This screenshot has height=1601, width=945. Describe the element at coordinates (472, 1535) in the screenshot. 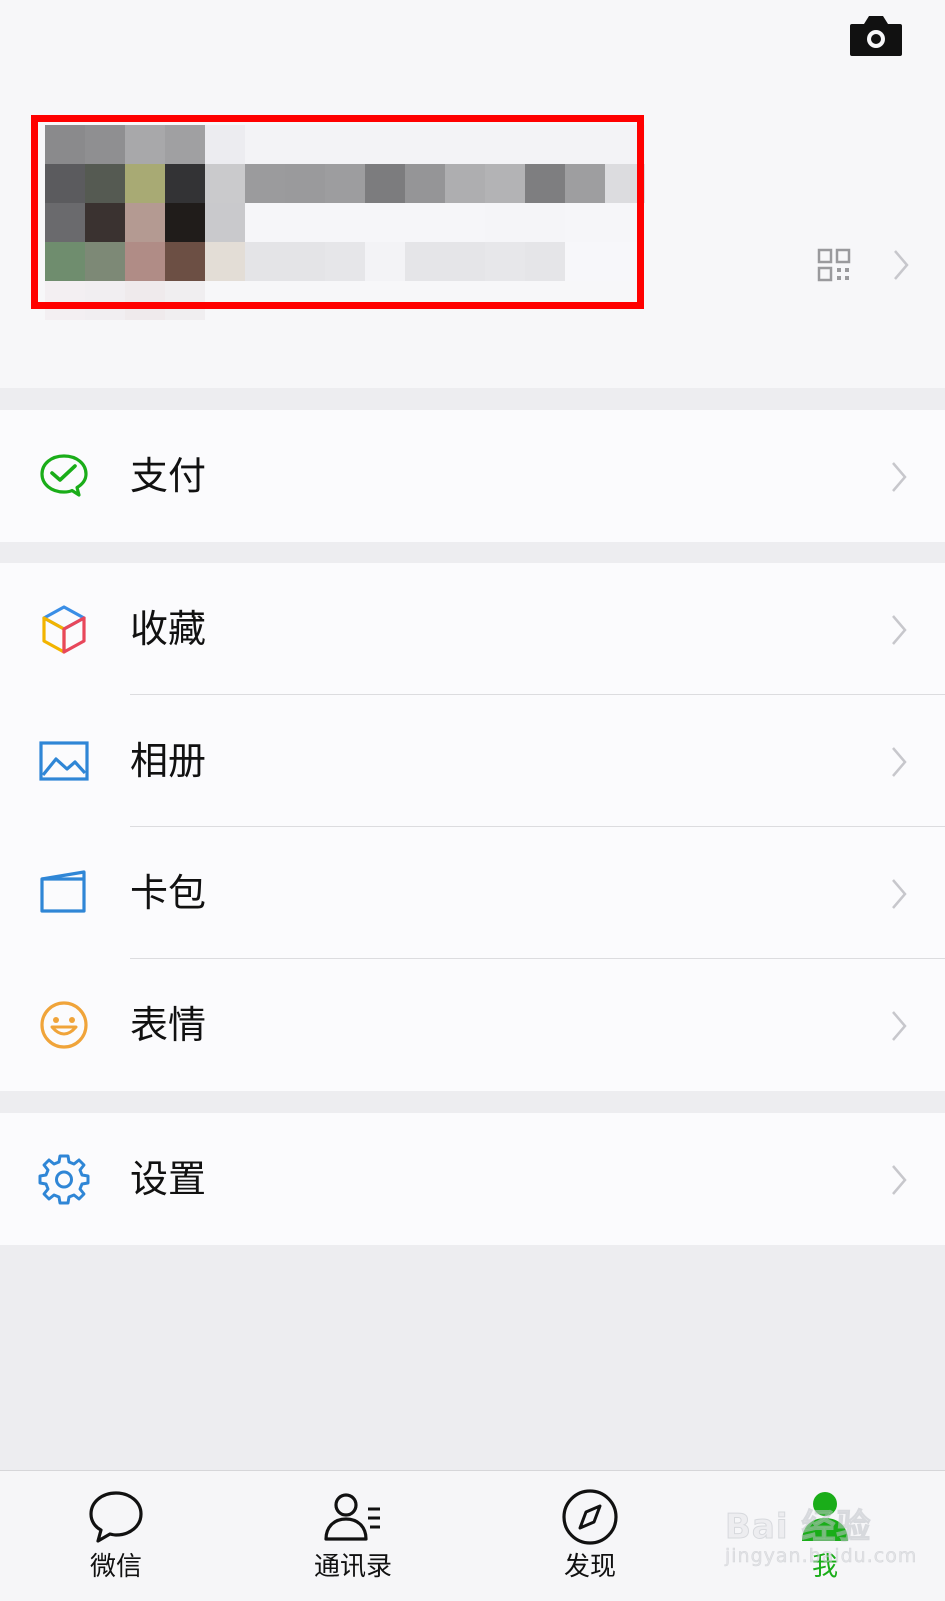

I see `bottom-tab-bar: 微信 通讯录 发现 我 Bai 经验 jingyan.baidu.com` at that location.